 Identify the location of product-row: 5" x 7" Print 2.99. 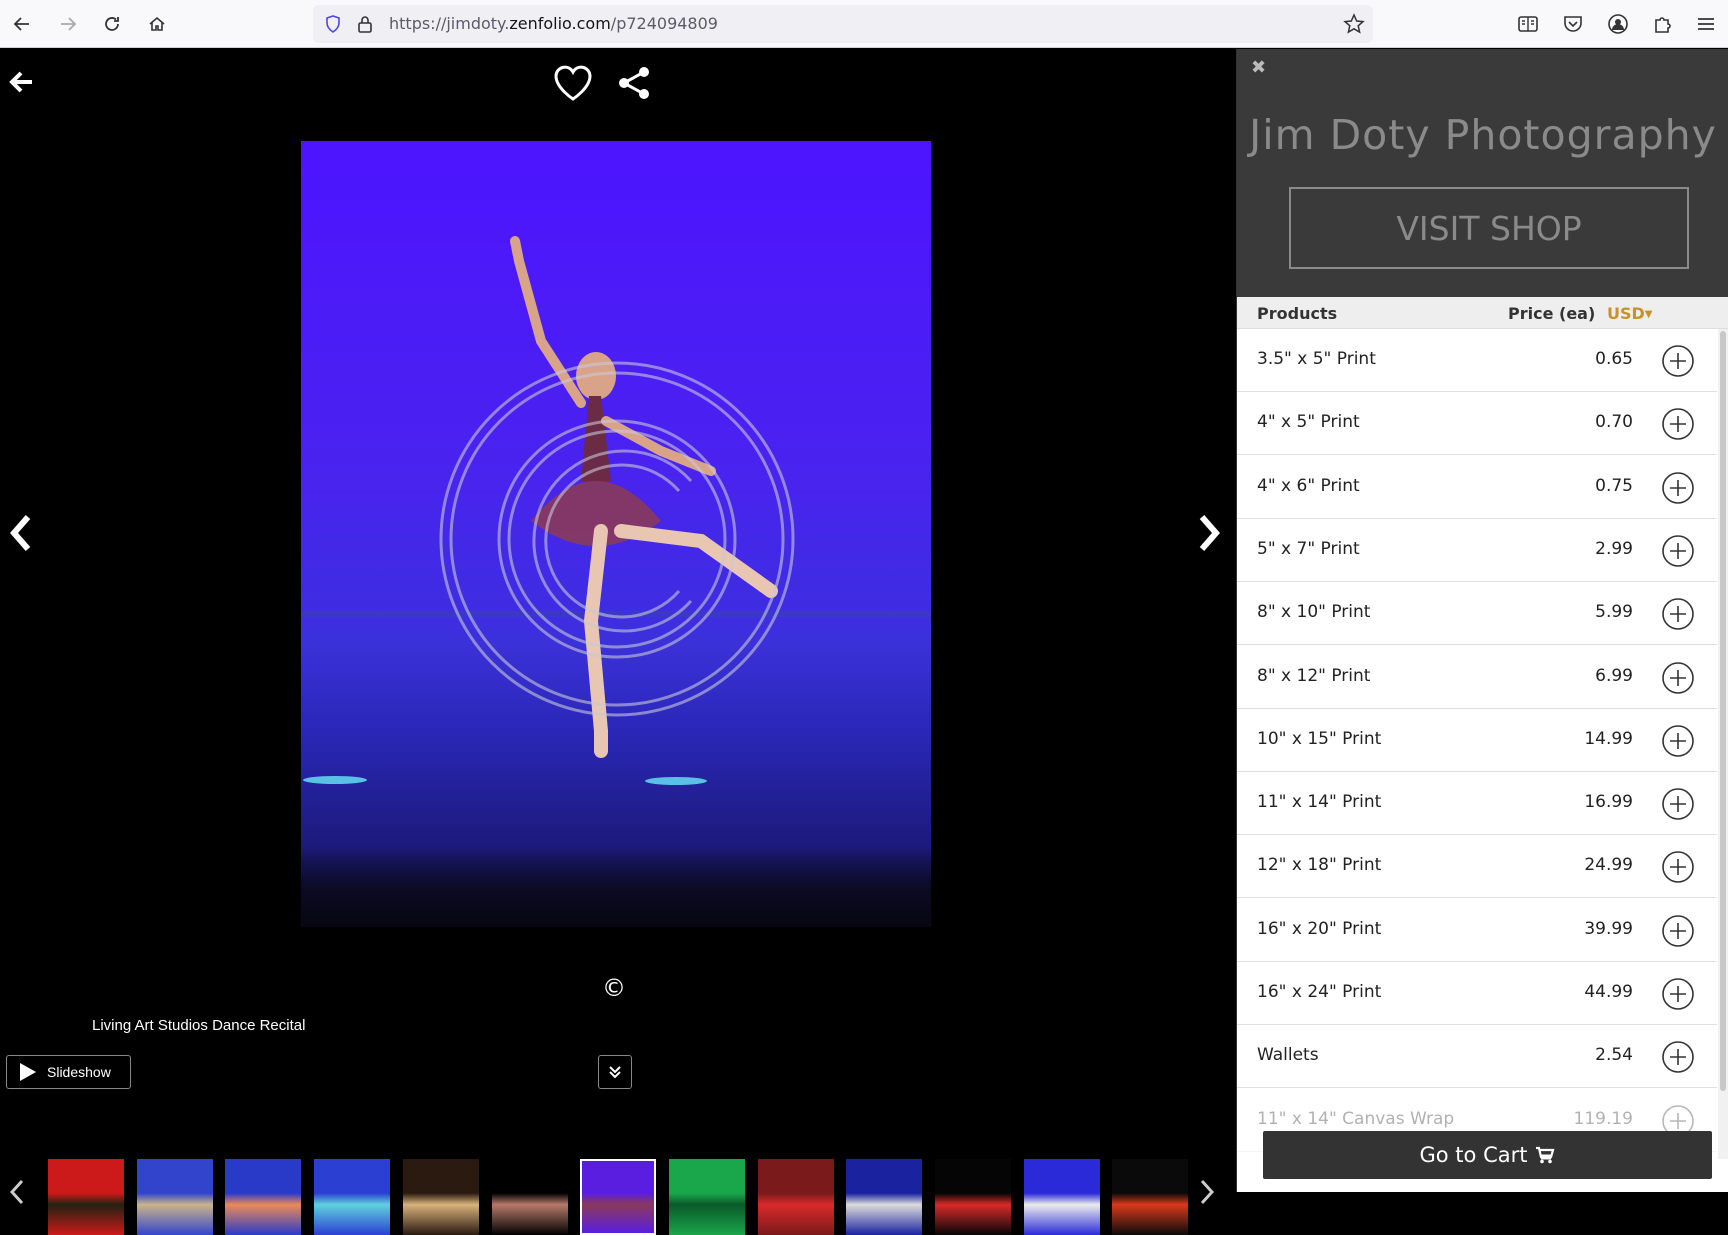
(1477, 550).